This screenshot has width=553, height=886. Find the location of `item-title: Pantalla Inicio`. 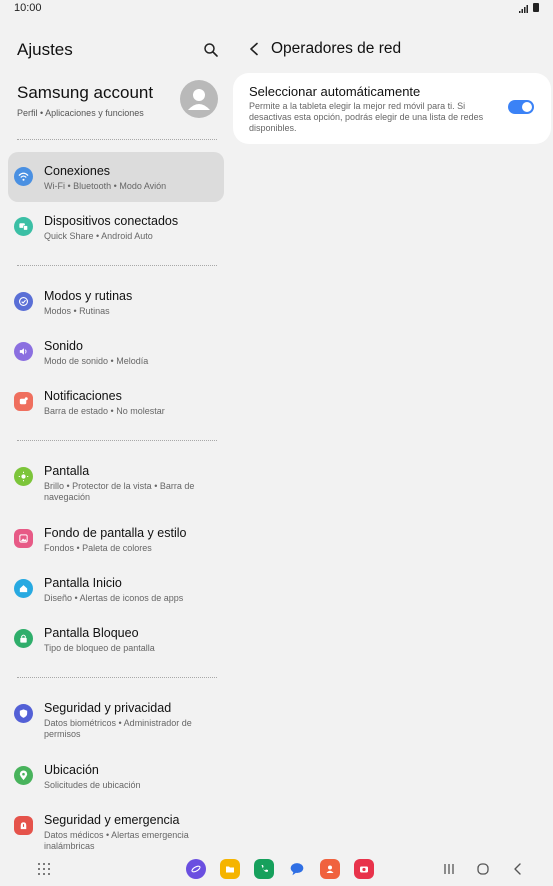

item-title: Pantalla Inicio is located at coordinates (83, 583).